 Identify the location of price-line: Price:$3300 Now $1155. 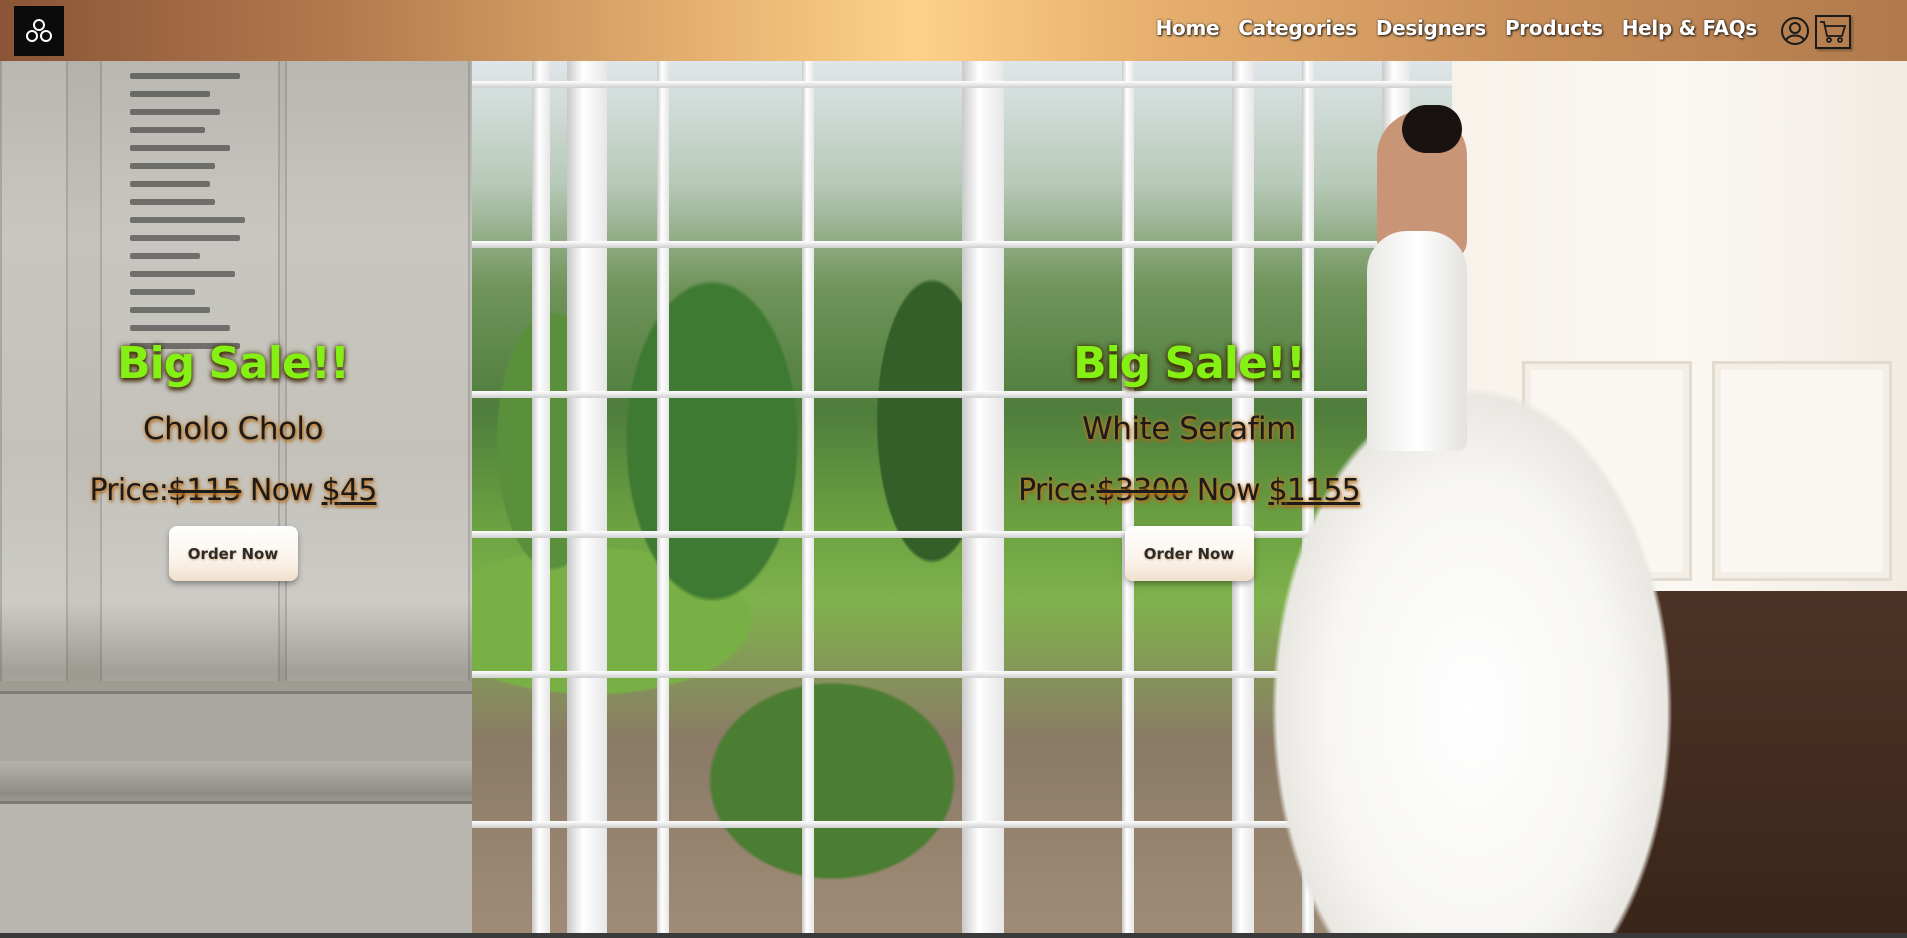
(1189, 490).